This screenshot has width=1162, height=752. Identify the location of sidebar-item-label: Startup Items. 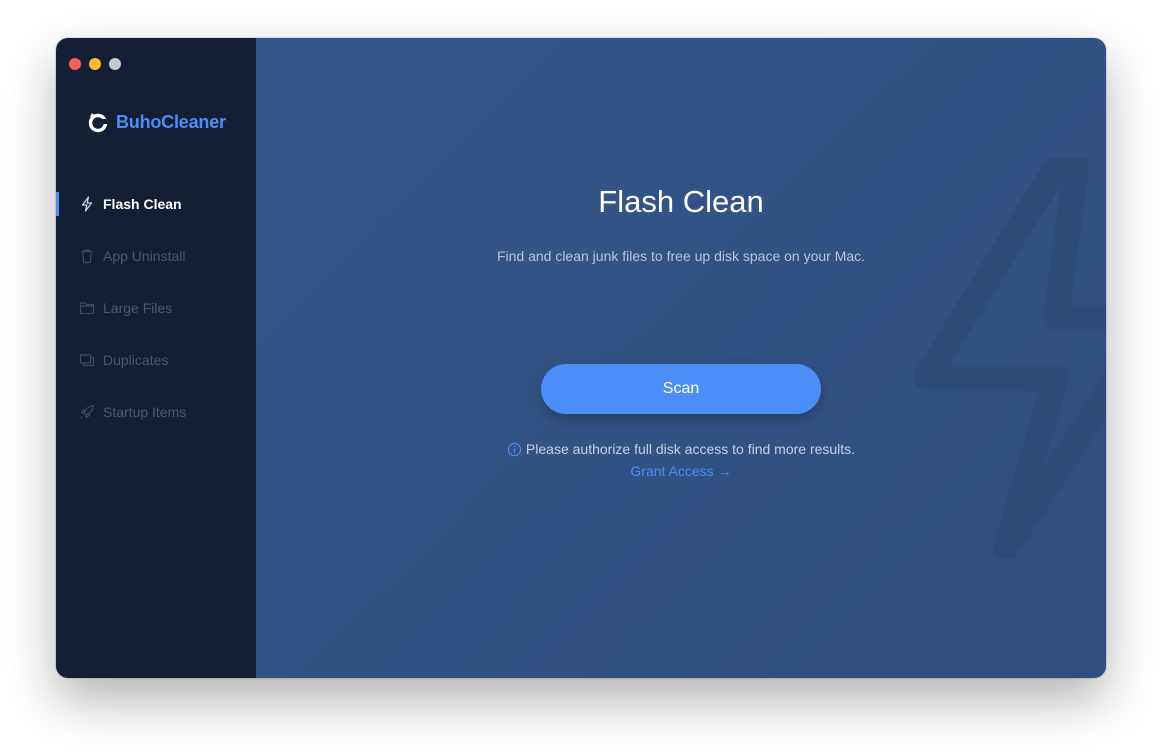
(145, 412).